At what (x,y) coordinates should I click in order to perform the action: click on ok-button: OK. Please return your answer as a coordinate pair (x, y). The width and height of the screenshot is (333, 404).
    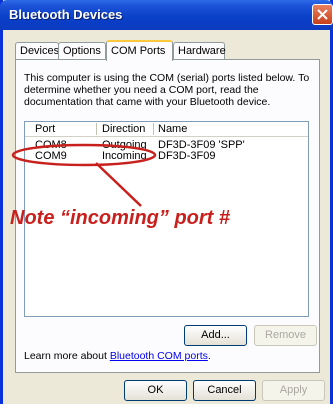
    Looking at the image, I should click on (155, 390).